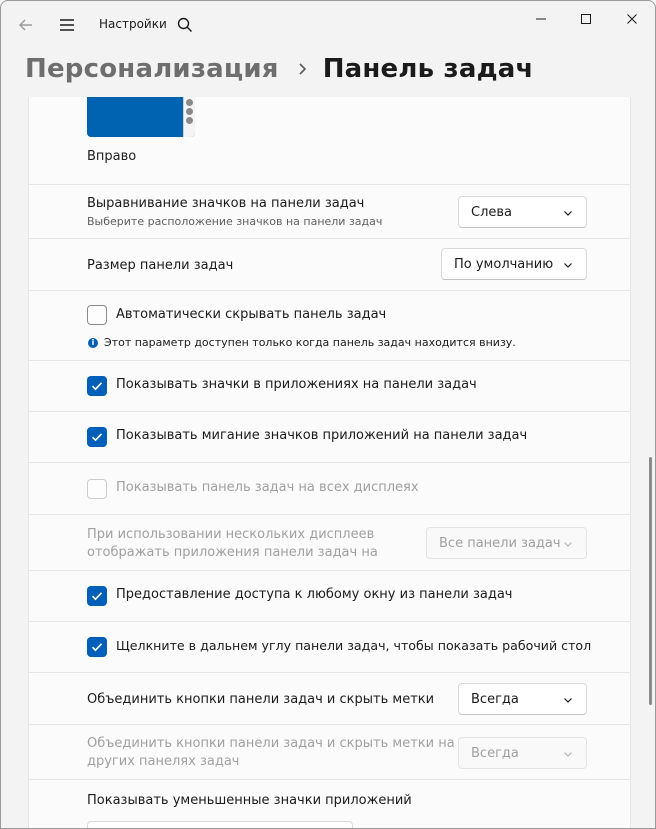 This screenshot has width=656, height=829. Describe the element at coordinates (133, 24) in the screenshot. I see `app-title: Настройки` at that location.